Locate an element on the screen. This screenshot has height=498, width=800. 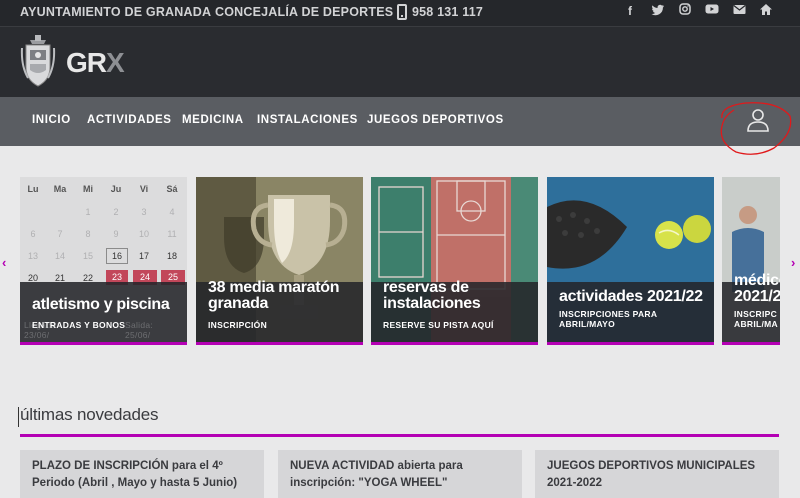
card-title: médico 2021/2 is located at coordinates (757, 288).